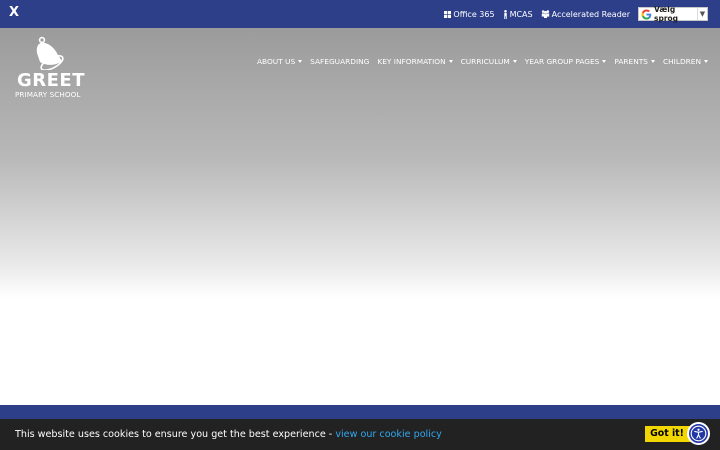 The height and width of the screenshot is (450, 720). I want to click on mcas-link: MCAS, so click(518, 14).